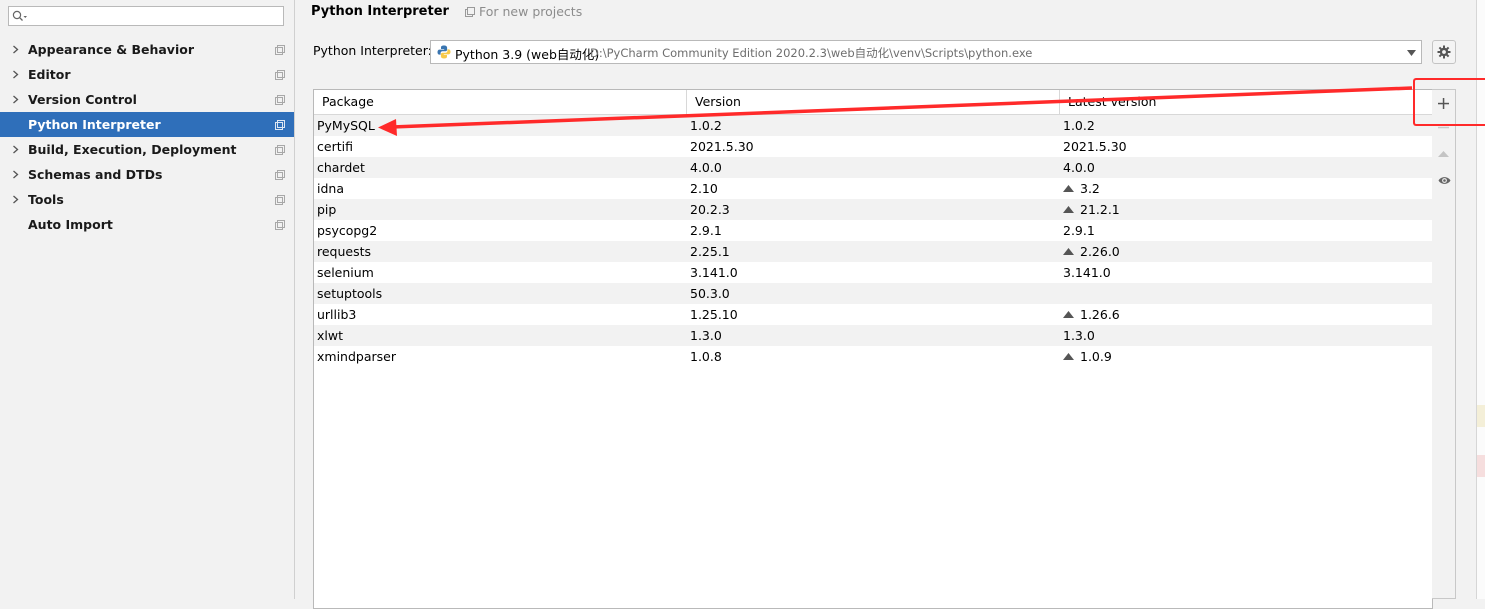 This screenshot has width=1485, height=609. Describe the element at coordinates (873, 335) in the screenshot. I see `table-row: xlwt 1.3.0 1.3.0` at that location.